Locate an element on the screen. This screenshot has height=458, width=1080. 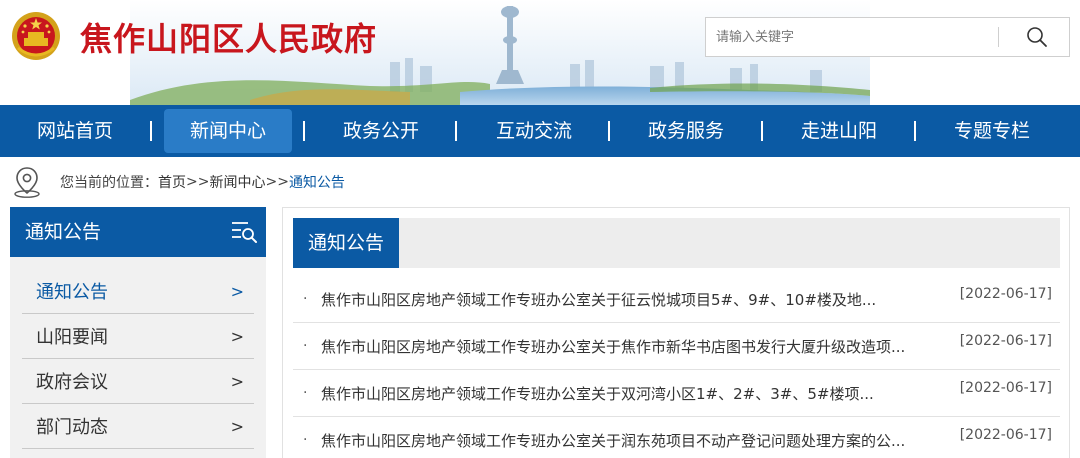
nav-item-news: 新闻中心 is located at coordinates (228, 131).